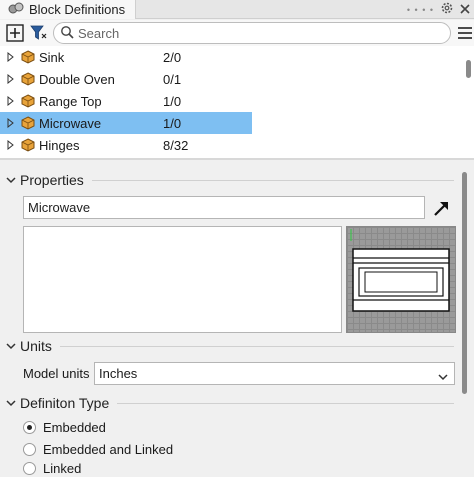 The image size is (474, 477). Describe the element at coordinates (126, 145) in the screenshot. I see `tree-row-hinges: Hinges 8/32` at that location.